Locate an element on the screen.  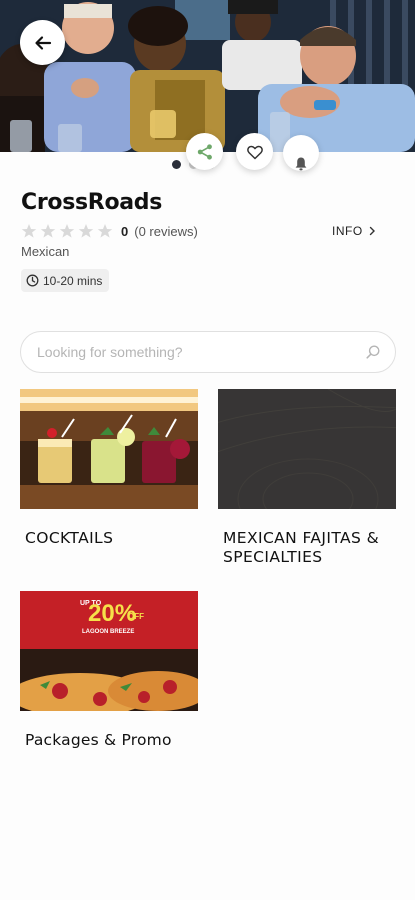
arrow-left-icon is located at coordinates (42, 42).